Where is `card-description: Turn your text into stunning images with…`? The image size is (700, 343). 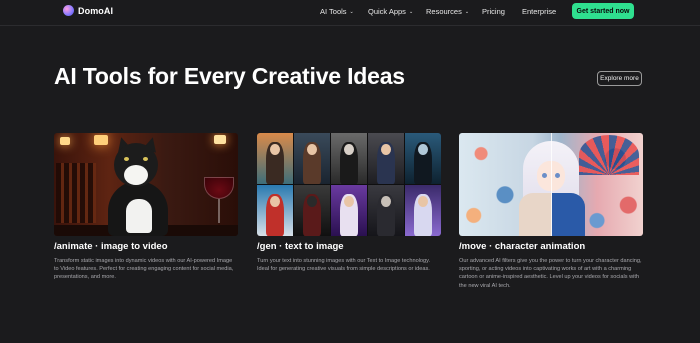
card-description: Turn your text into stunning images with… is located at coordinates (344, 265).